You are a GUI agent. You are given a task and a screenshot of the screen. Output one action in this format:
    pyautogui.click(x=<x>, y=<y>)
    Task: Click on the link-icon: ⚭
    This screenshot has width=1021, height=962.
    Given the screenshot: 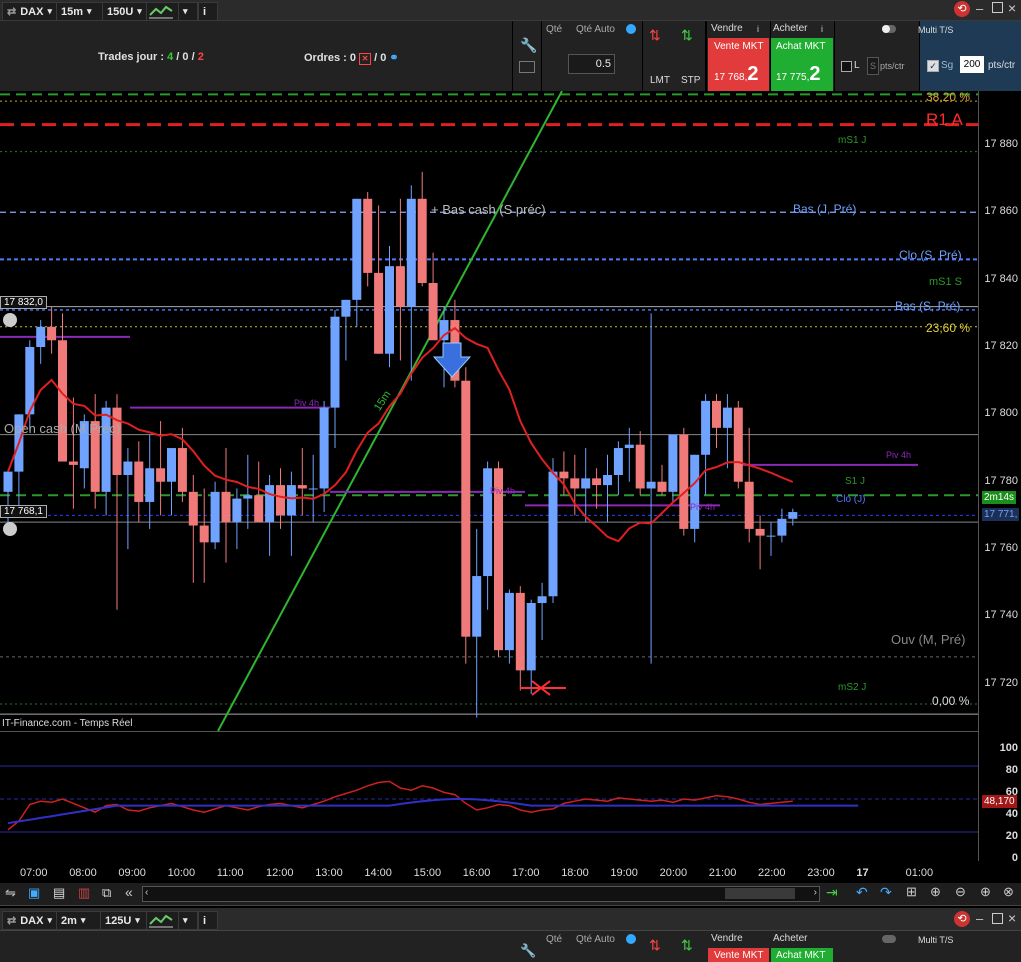 What is the action you would take?
    pyautogui.click(x=393, y=58)
    